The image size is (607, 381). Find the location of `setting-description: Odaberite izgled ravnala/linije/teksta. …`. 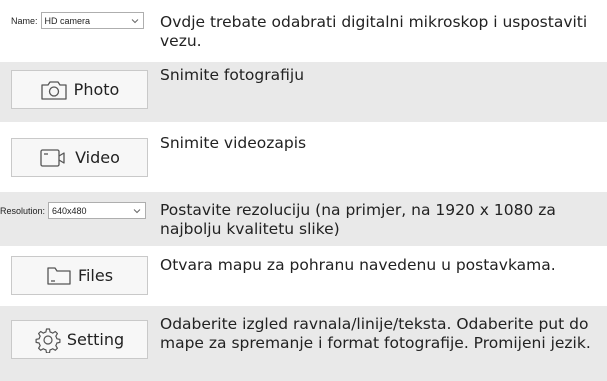

setting-description: Odaberite izgled ravnala/linije/teksta. … is located at coordinates (375, 333).